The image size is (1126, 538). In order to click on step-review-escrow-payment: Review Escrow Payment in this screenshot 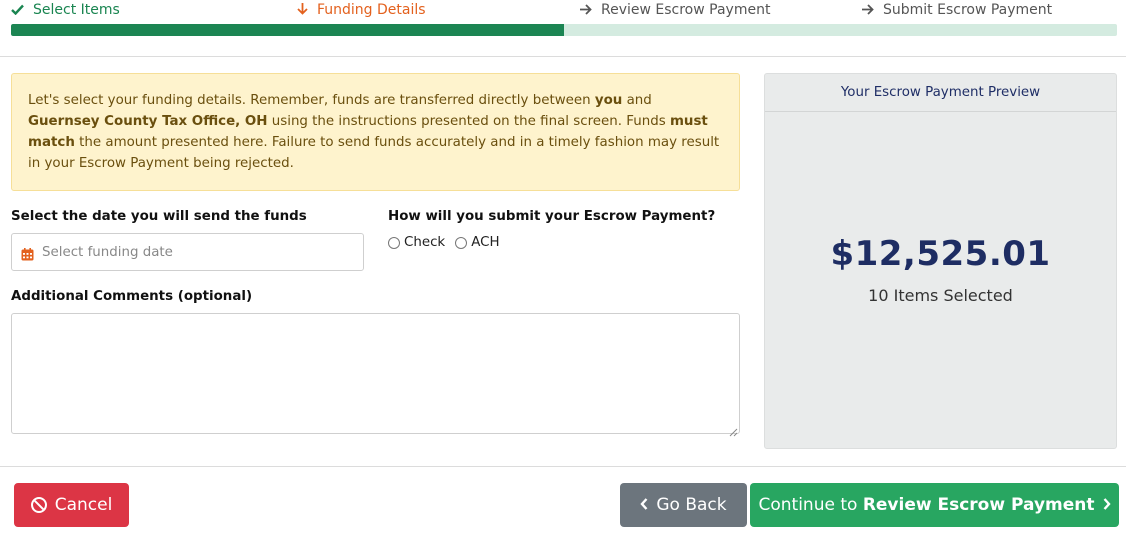, I will do `click(674, 10)`.